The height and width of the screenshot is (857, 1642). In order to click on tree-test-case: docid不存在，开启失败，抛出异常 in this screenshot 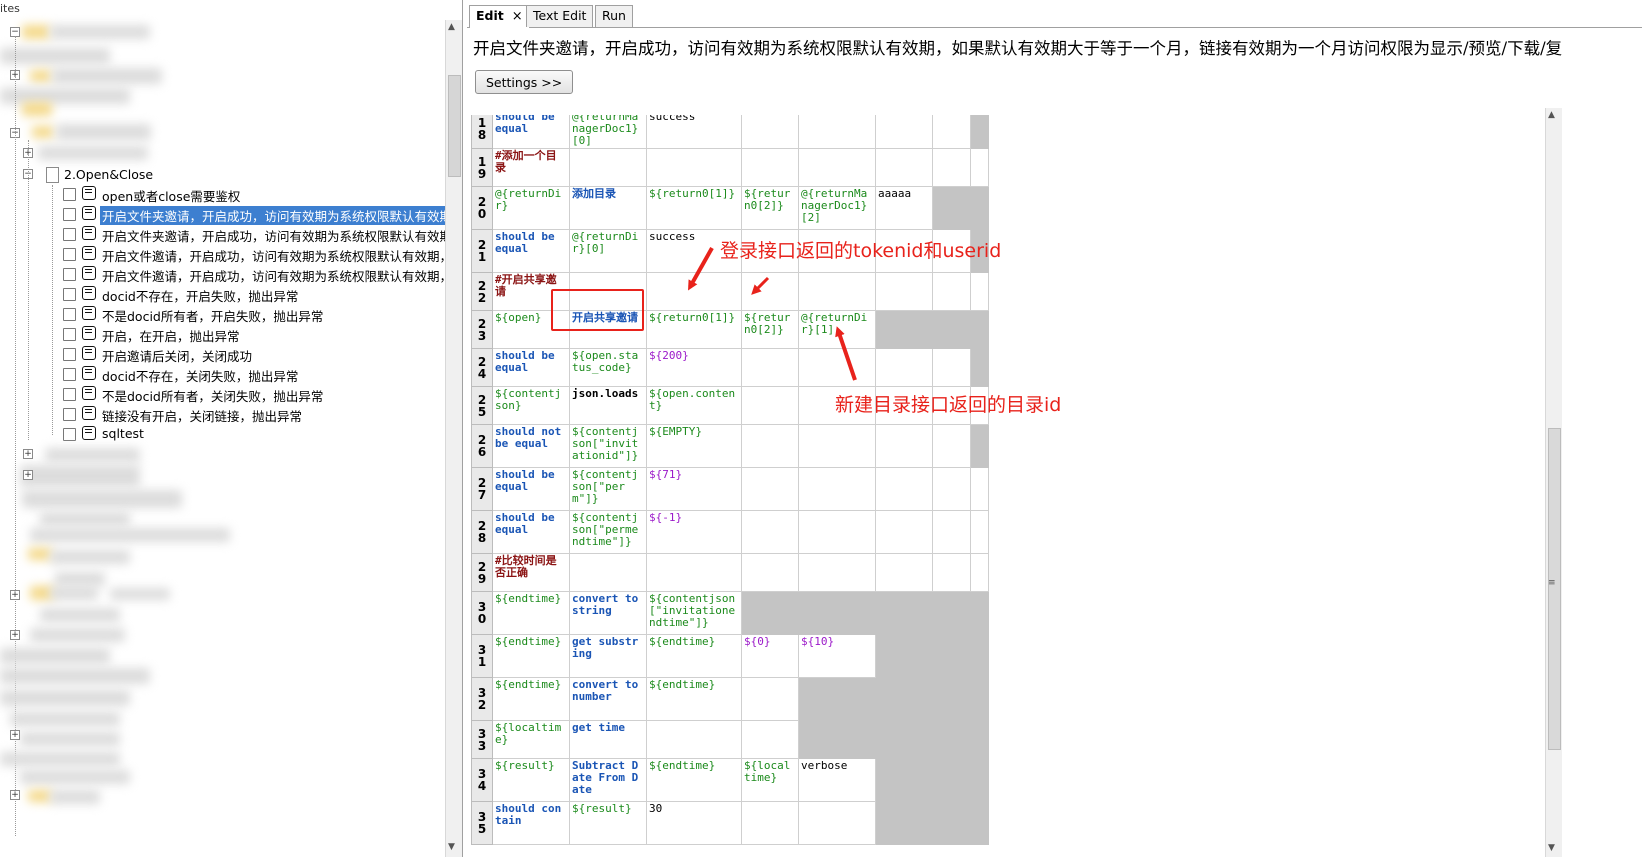, I will do `click(231, 293)`.